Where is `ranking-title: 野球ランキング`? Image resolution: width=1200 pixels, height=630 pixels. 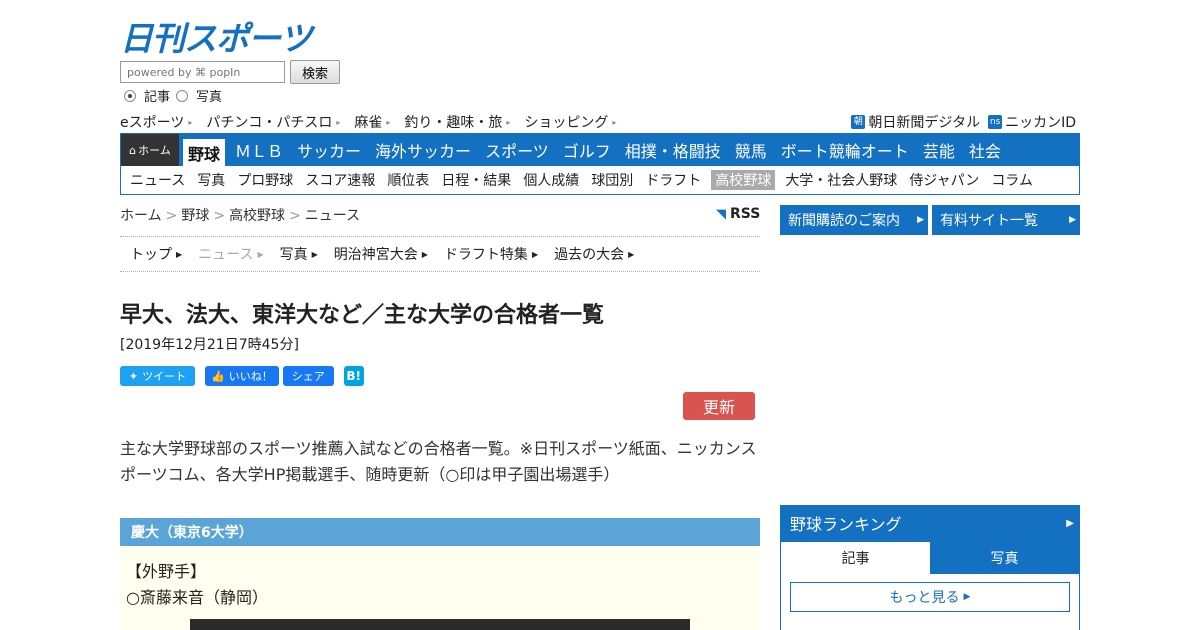 ranking-title: 野球ランキング is located at coordinates (846, 524).